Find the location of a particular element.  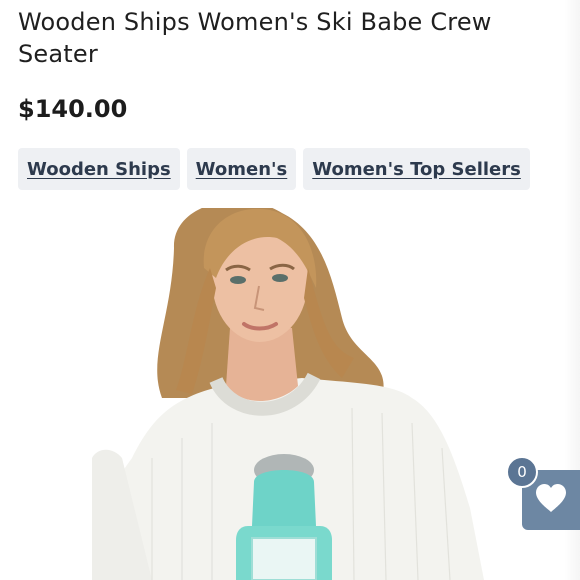

tag-wooden-ships: Wooden Ships is located at coordinates (99, 169).